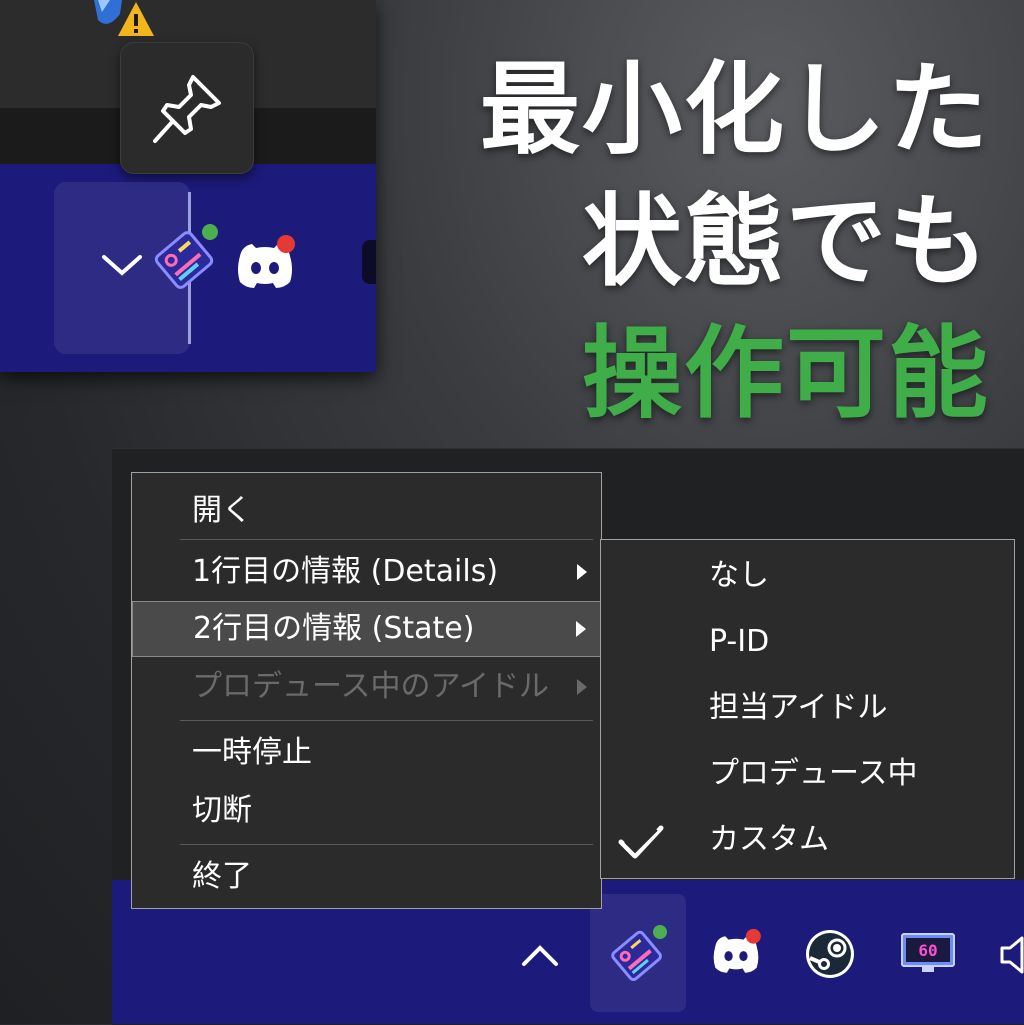  Describe the element at coordinates (366, 753) in the screenshot. I see `menu-item-pause: 一時停止` at that location.